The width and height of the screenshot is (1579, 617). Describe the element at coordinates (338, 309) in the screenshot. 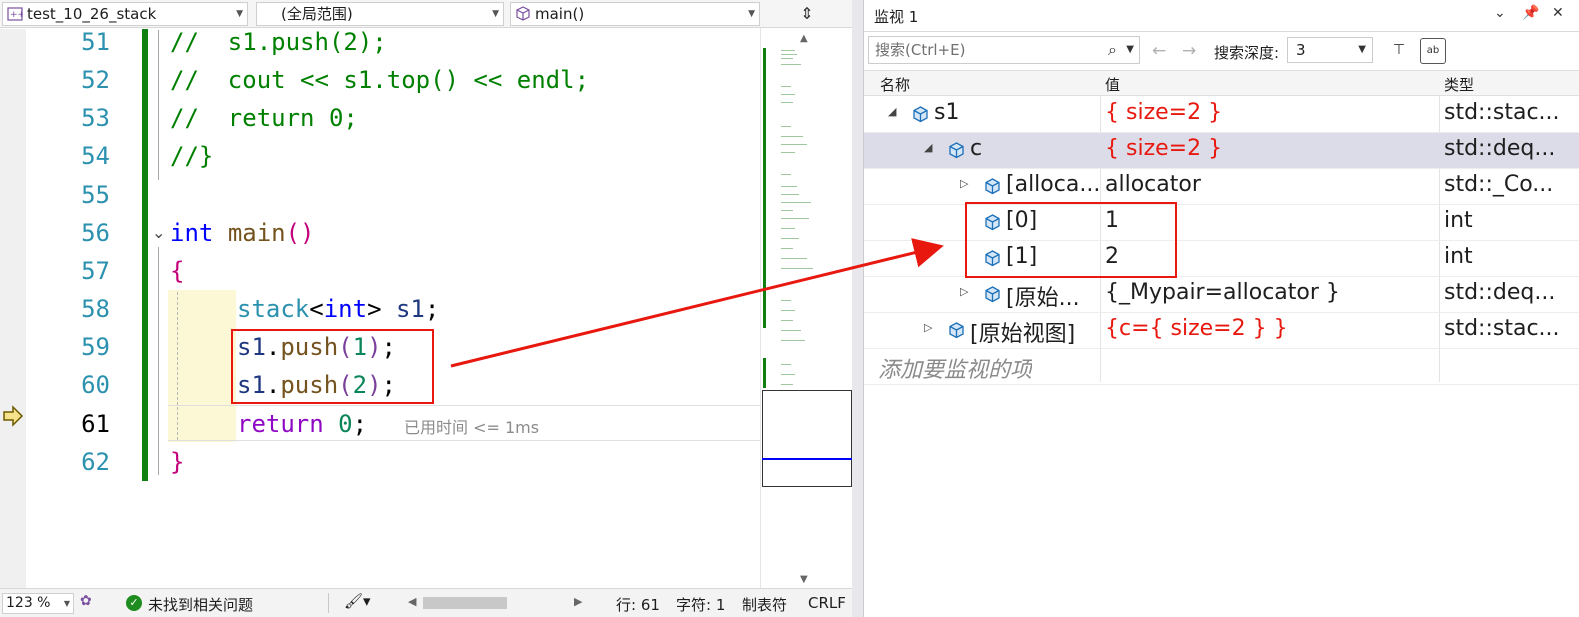

I see `code-line-58: stack<int> s1;` at that location.